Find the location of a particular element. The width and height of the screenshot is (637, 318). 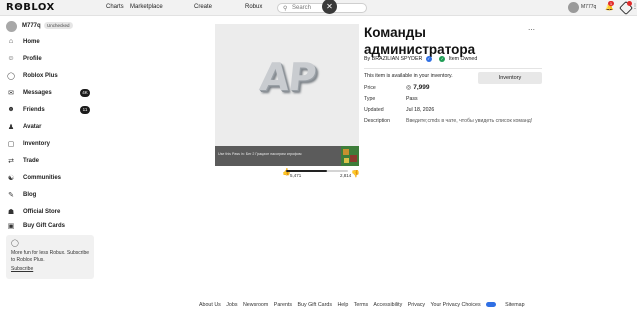

creator-prefix: By is located at coordinates (367, 59).